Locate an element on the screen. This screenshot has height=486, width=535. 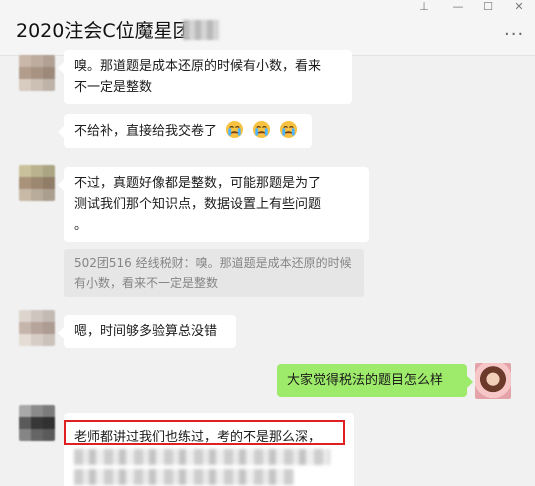
message-text: 嗯，时间够多验算总没错 is located at coordinates (146, 331).